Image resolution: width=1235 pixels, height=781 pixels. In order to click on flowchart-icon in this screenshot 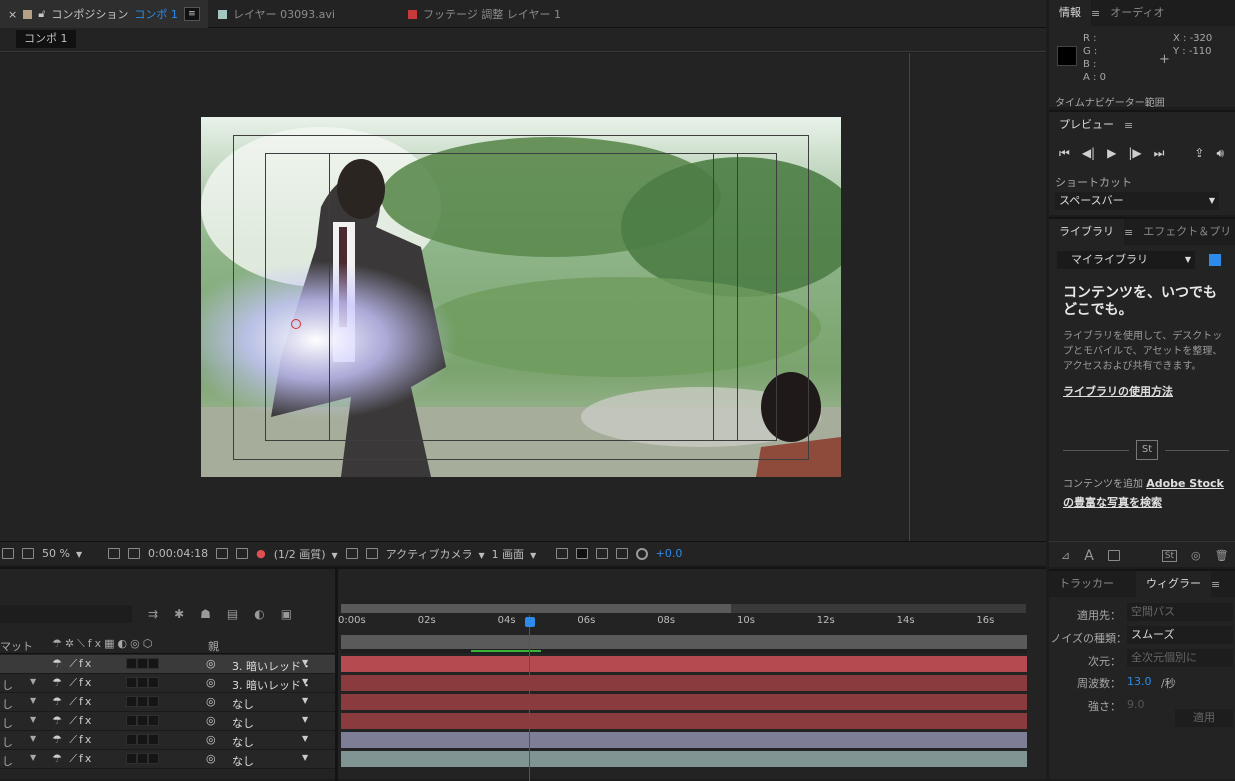, I will do `click(621, 553)`.